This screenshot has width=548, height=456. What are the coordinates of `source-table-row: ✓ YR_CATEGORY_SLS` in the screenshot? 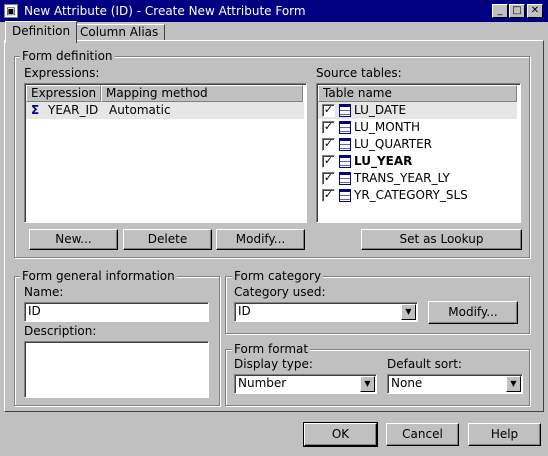 It's located at (417, 195).